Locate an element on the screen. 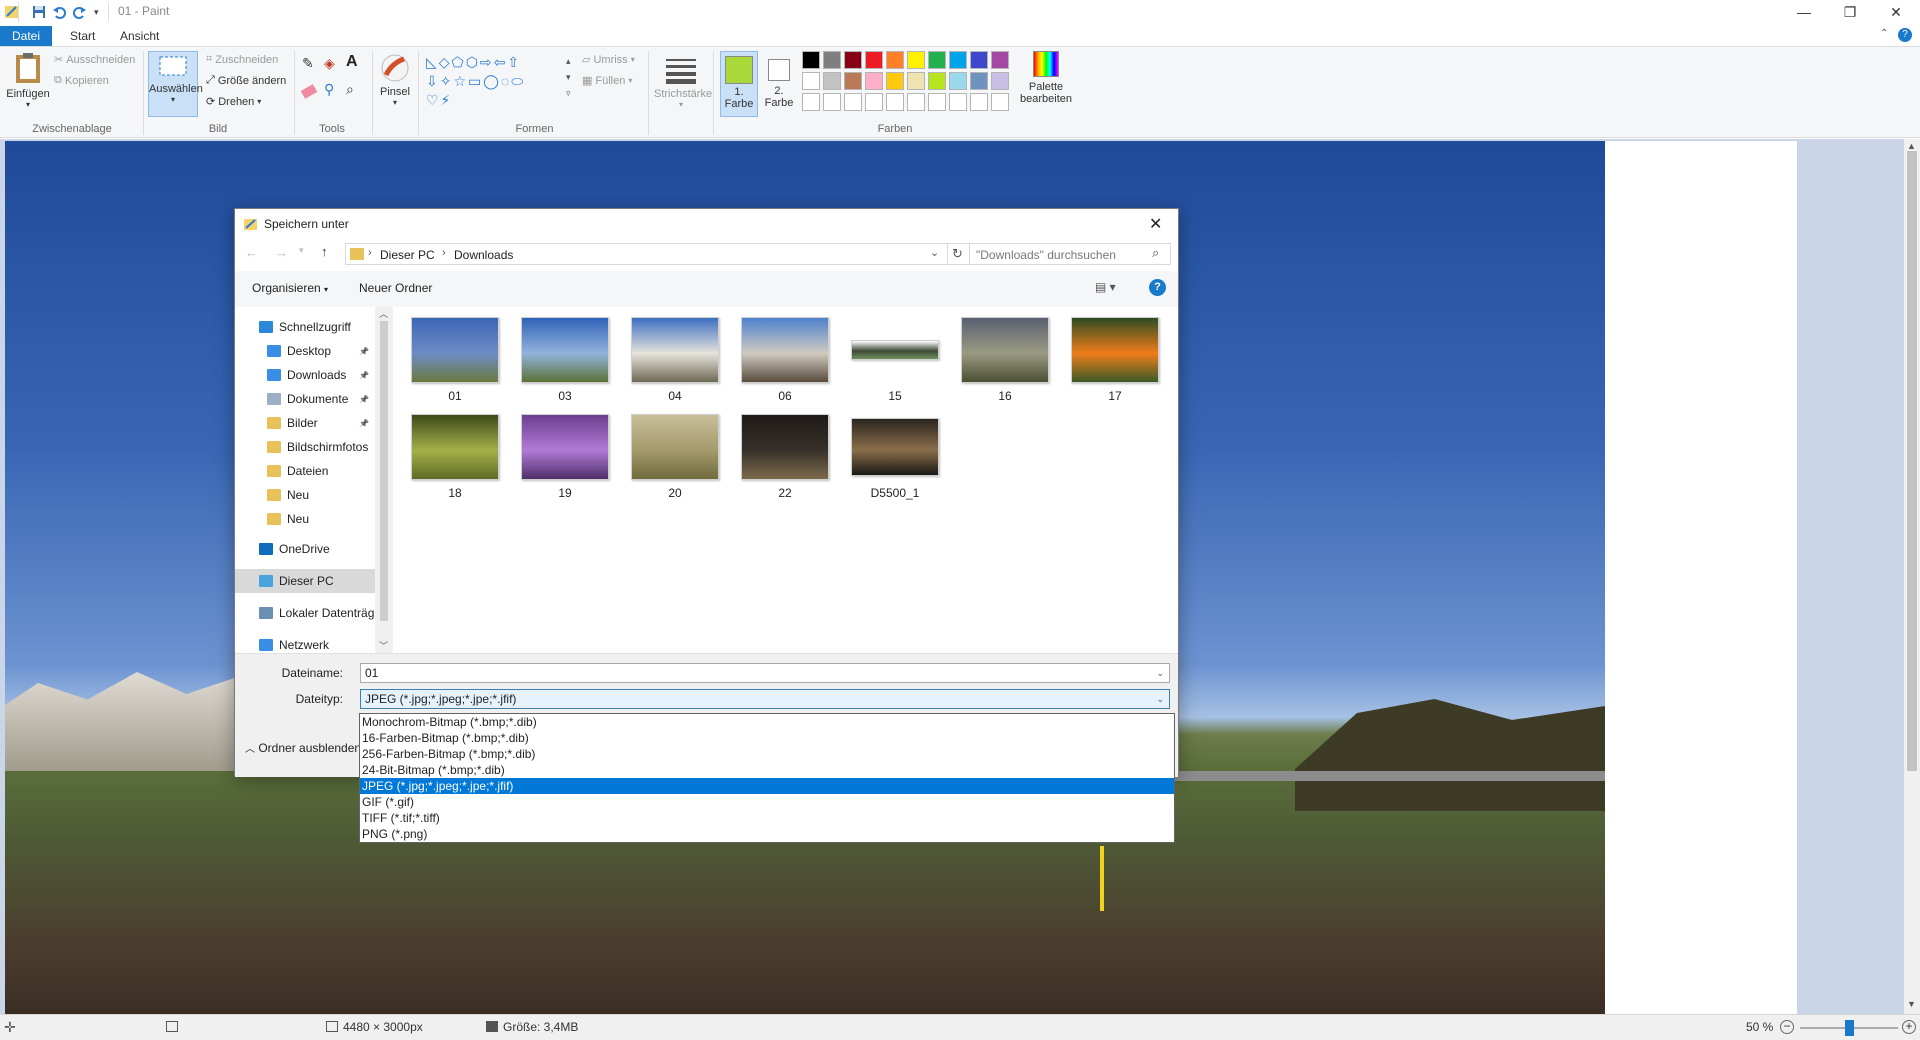 The image size is (1920, 1040). address-dropdown-icon: ⌄ is located at coordinates (934, 252).